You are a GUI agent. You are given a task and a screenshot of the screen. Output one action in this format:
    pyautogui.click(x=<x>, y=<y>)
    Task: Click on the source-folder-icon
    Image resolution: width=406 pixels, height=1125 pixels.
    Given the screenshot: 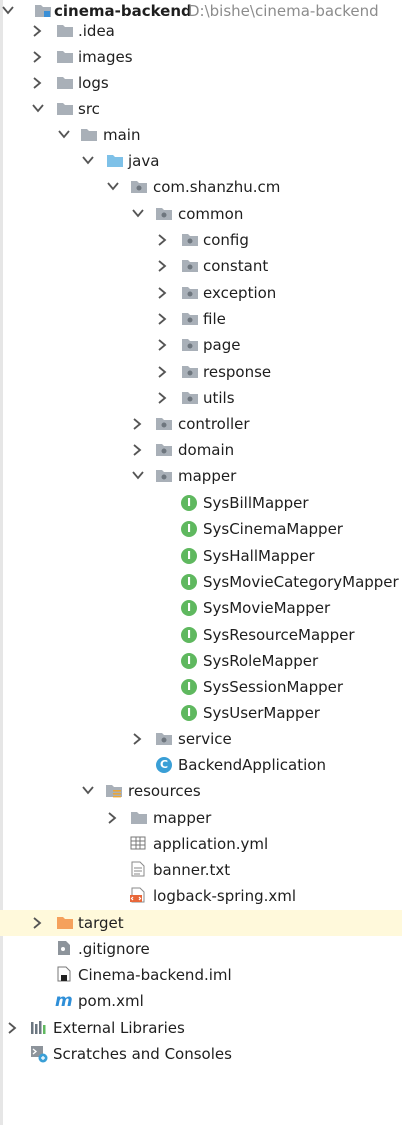 What is the action you would take?
    pyautogui.click(x=115, y=161)
    